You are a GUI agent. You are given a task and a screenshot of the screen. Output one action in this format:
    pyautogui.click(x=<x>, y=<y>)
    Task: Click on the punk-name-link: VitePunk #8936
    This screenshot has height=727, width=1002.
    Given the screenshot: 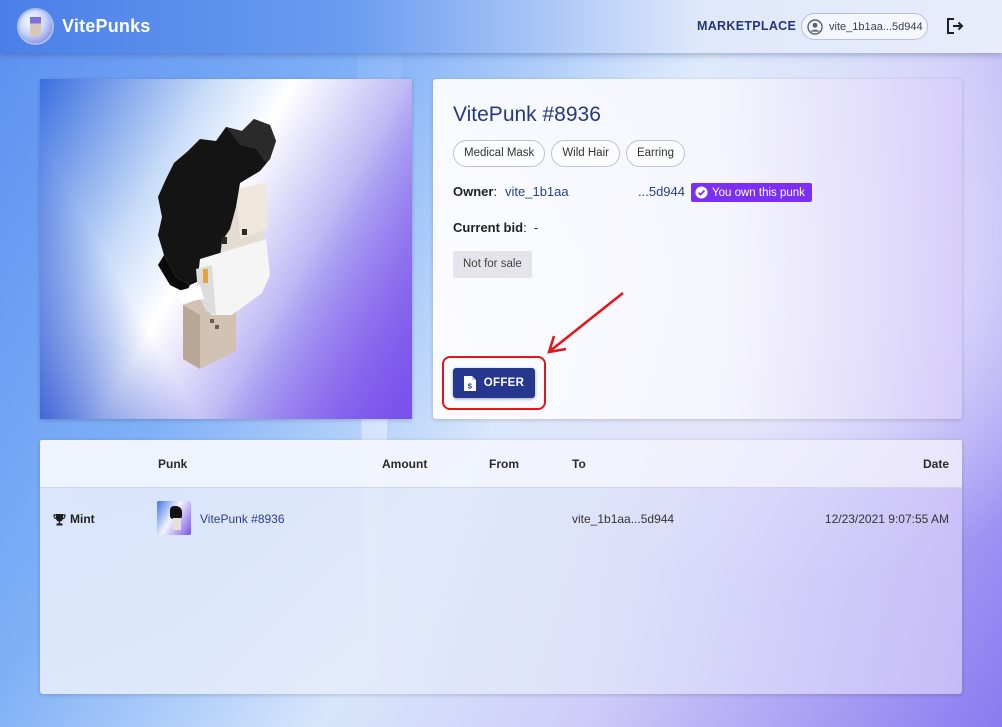 What is the action you would take?
    pyautogui.click(x=242, y=519)
    